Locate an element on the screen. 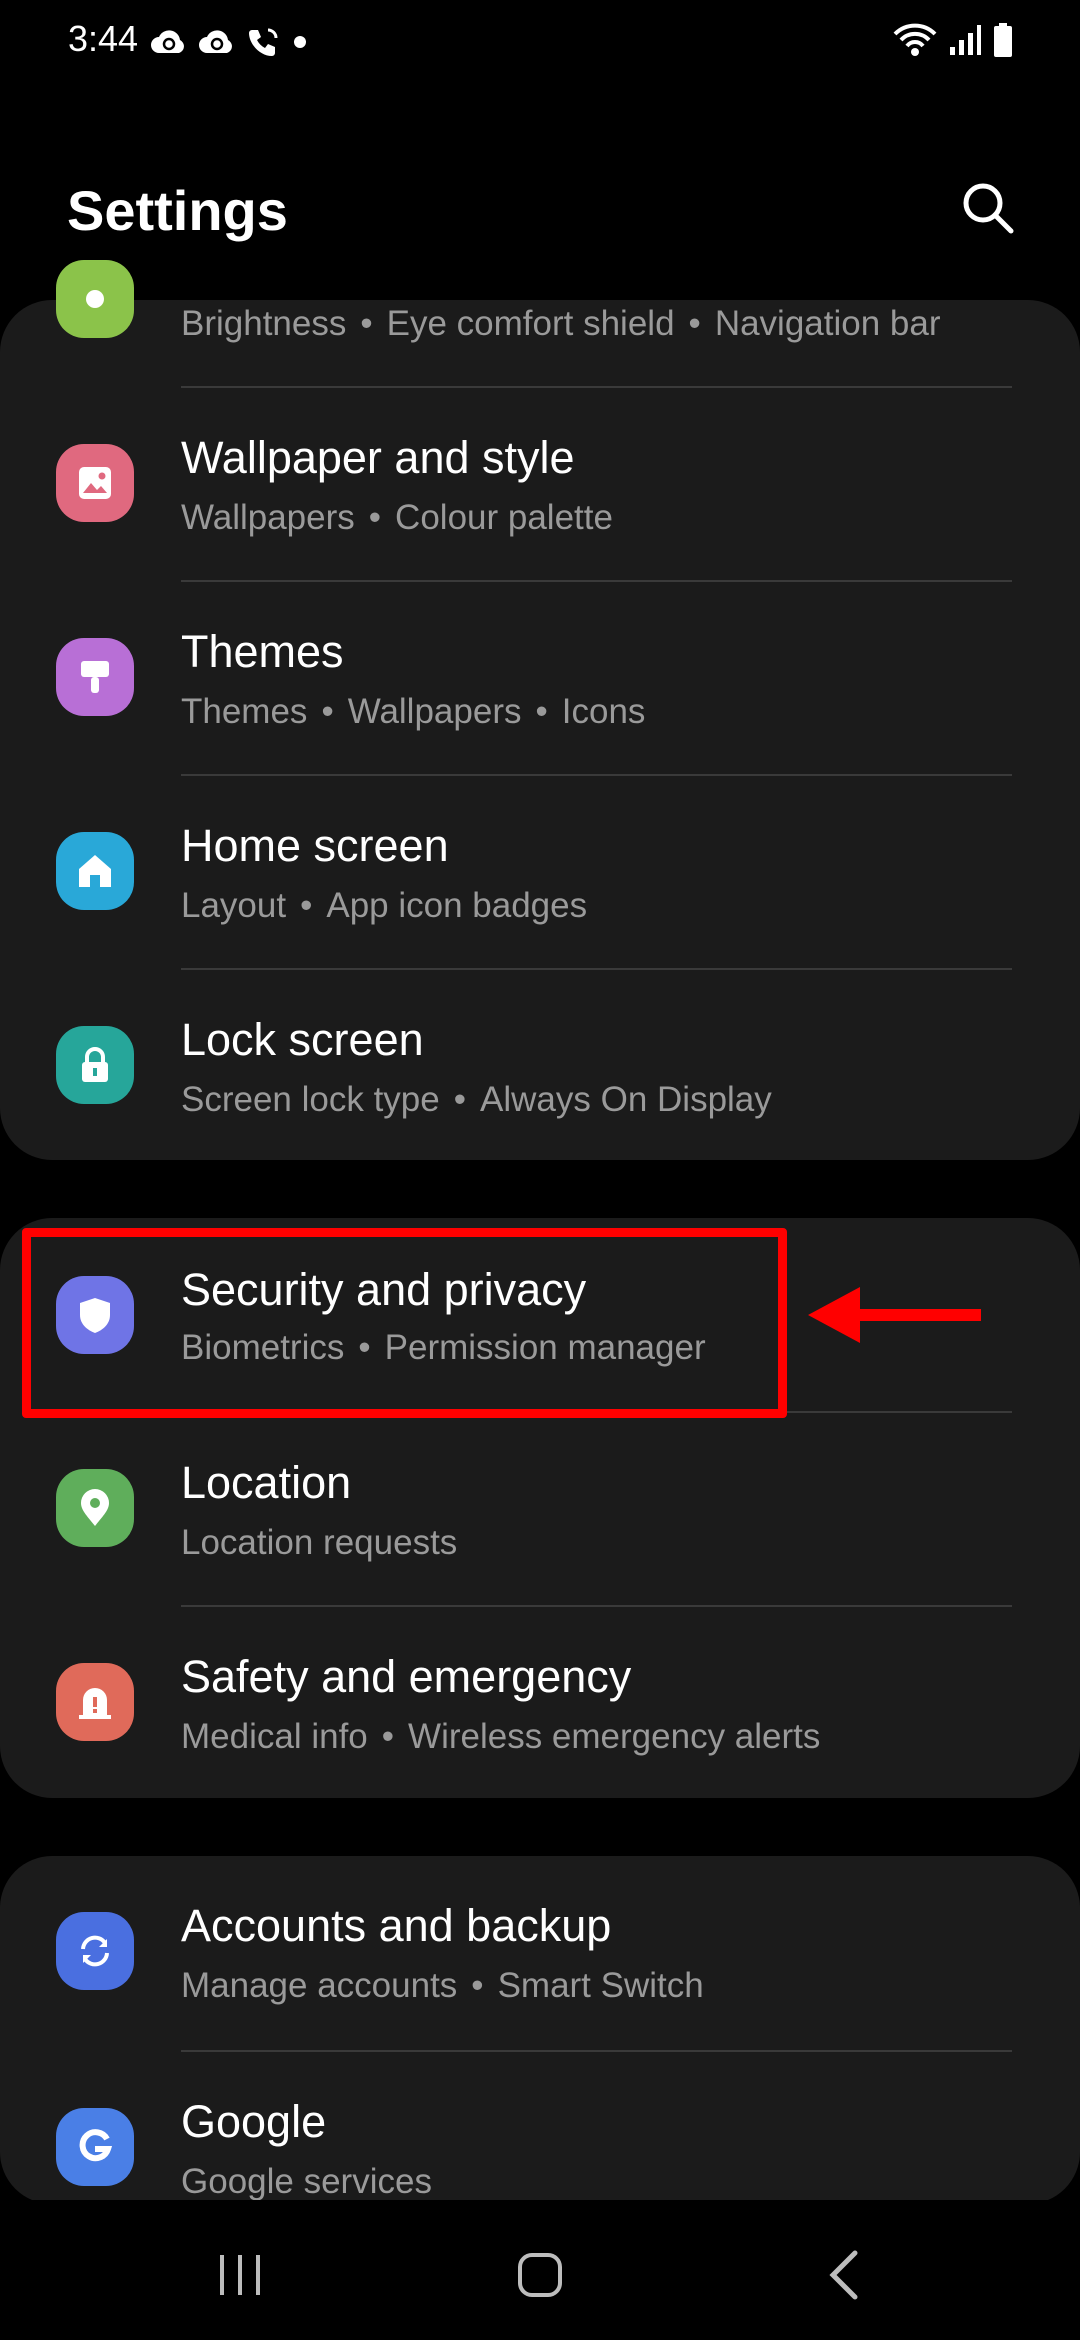 The width and height of the screenshot is (1080, 2340). notification-dot-icon is located at coordinates (300, 42).